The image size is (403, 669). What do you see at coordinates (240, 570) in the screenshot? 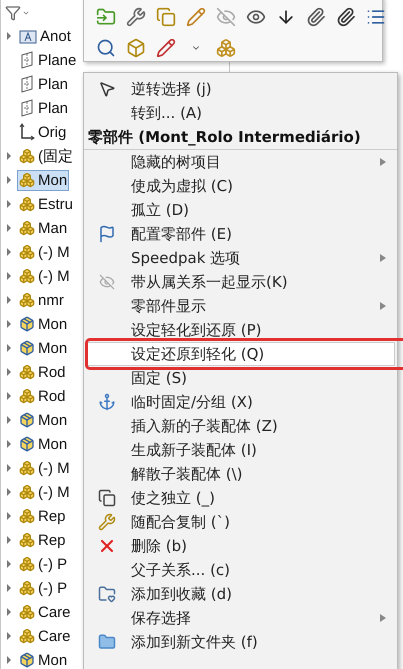
I see `menu-item: 父子关系... (c)` at bounding box center [240, 570].